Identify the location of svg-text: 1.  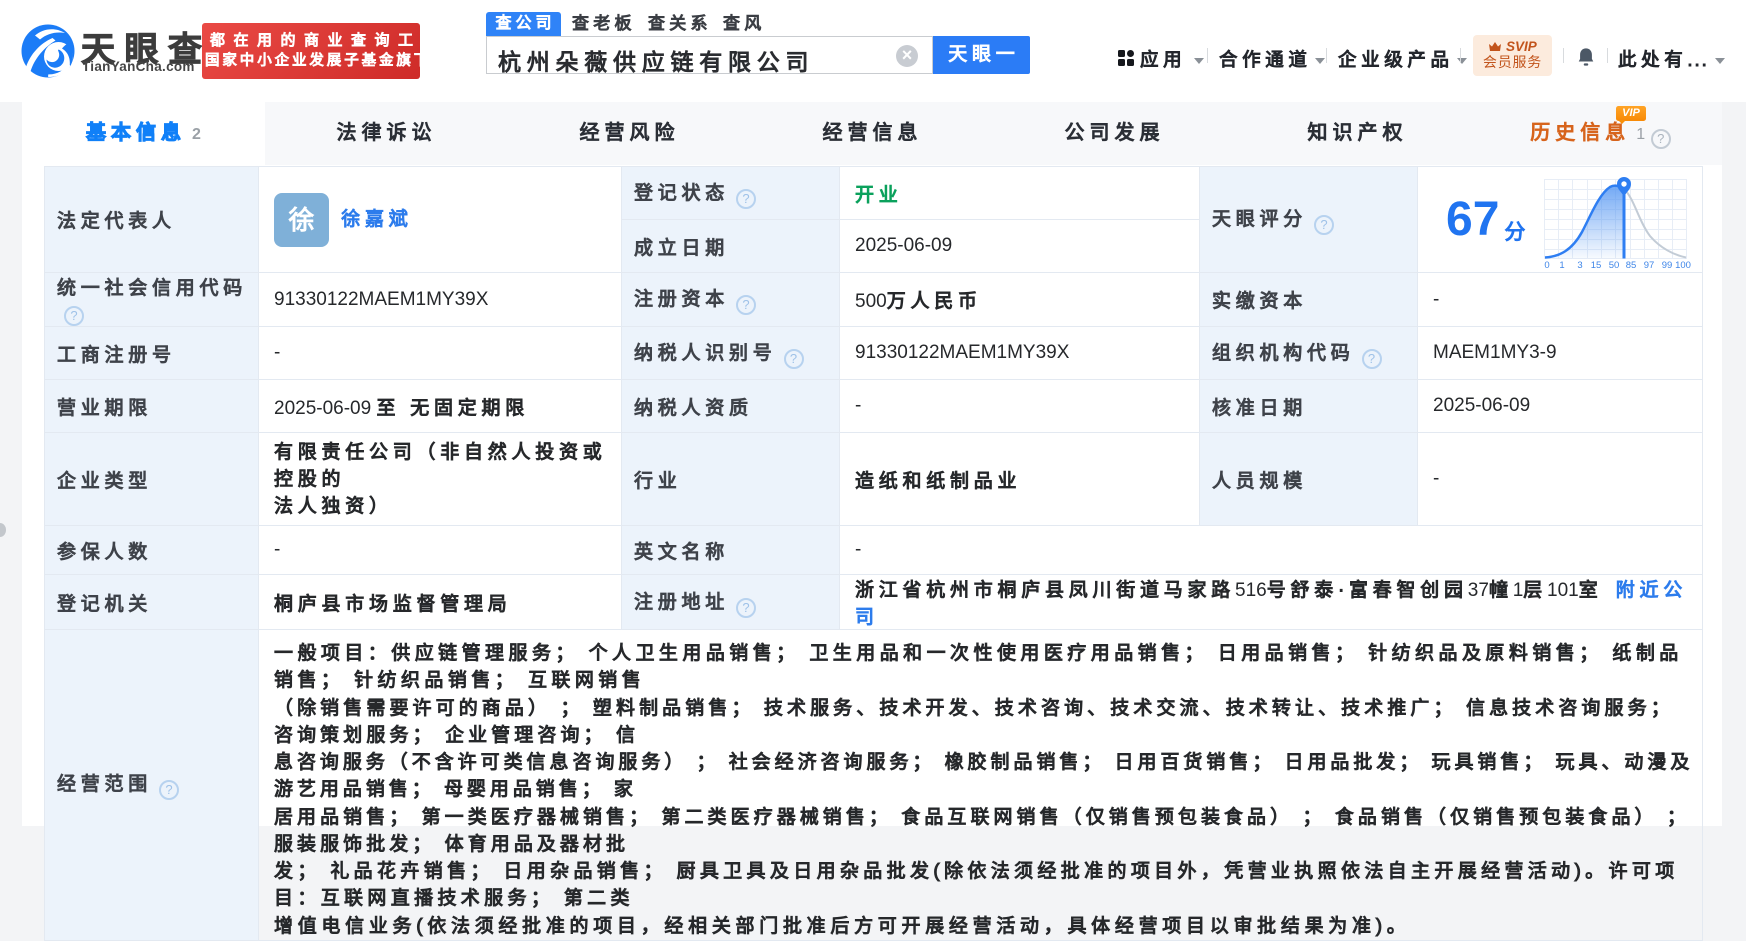
(1561, 264).